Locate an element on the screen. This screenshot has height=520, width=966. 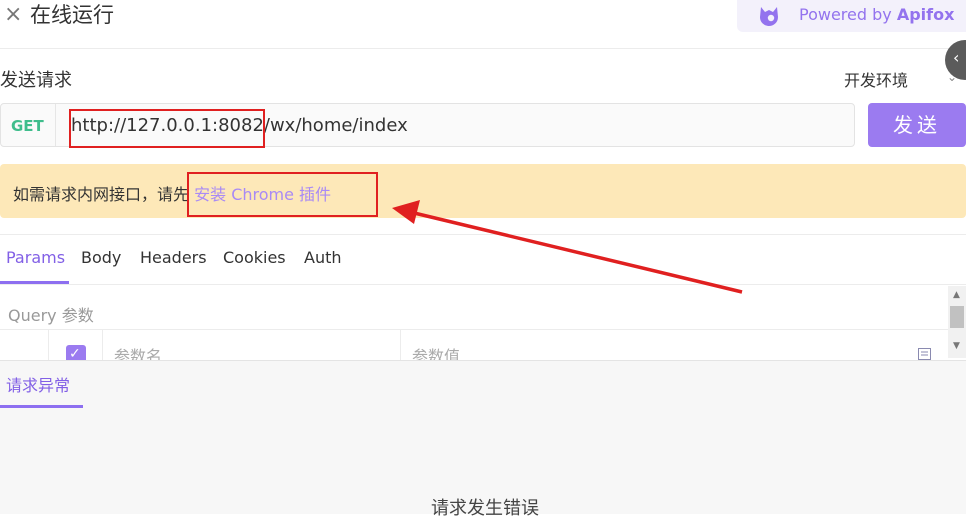
query-params-label: Query 参数 is located at coordinates (51, 315).